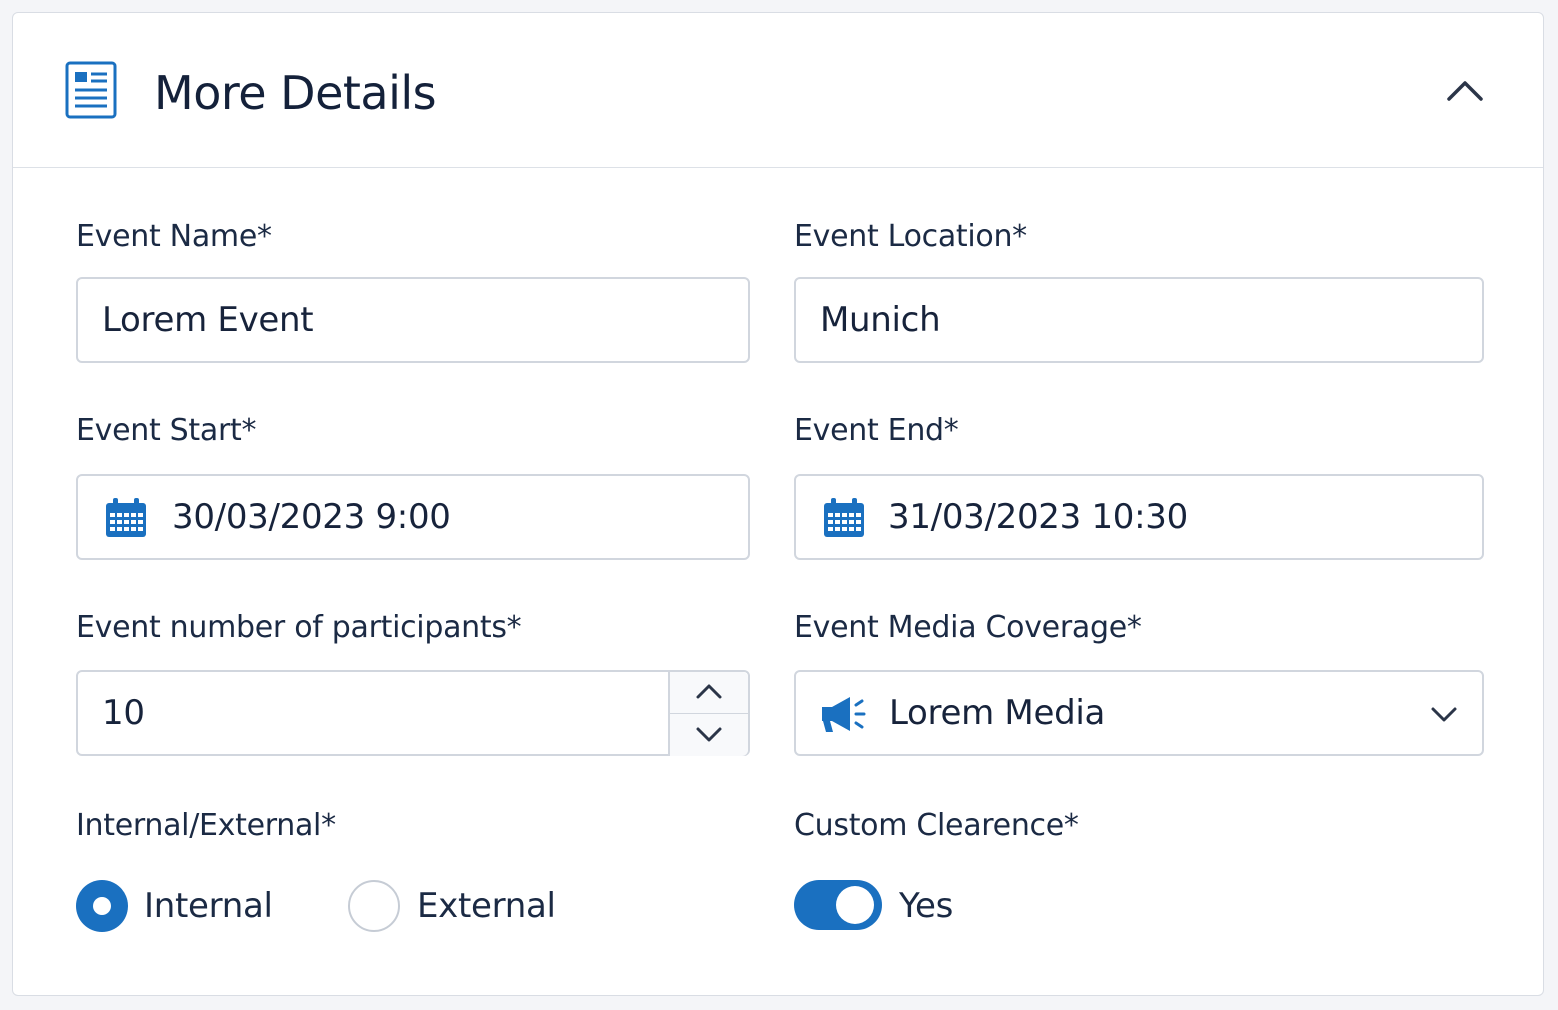 This screenshot has height=1010, width=1558. Describe the element at coordinates (968, 627) in the screenshot. I see `media-coverage-label: Event Media Coverage*` at that location.